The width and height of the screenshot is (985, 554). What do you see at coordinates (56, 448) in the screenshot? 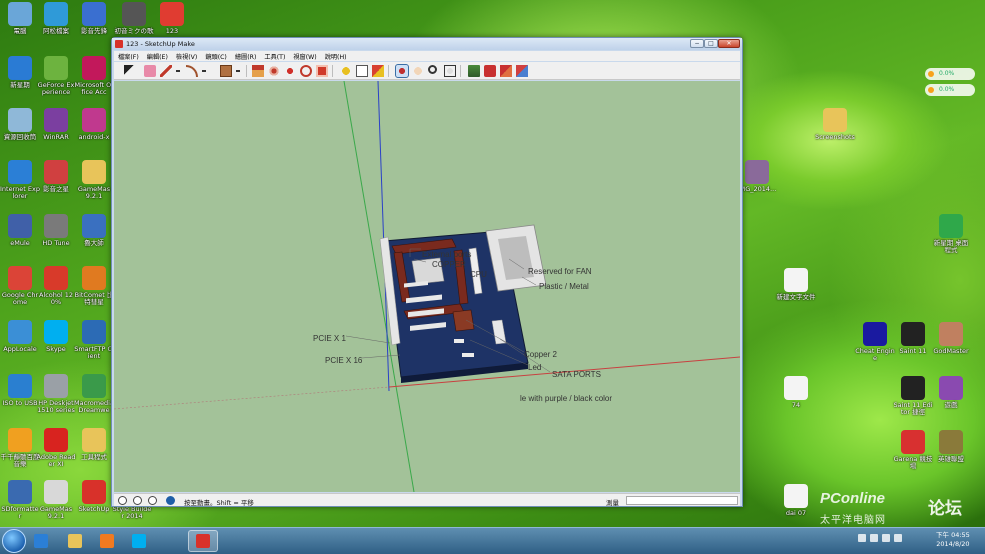
I see `desktop-icon: Adobe Reader XI` at bounding box center [56, 448].